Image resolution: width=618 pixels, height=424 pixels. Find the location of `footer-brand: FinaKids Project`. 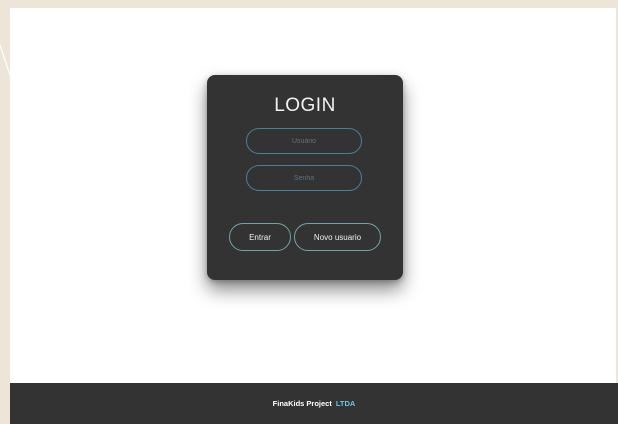

footer-brand: FinaKids Project is located at coordinates (302, 403).